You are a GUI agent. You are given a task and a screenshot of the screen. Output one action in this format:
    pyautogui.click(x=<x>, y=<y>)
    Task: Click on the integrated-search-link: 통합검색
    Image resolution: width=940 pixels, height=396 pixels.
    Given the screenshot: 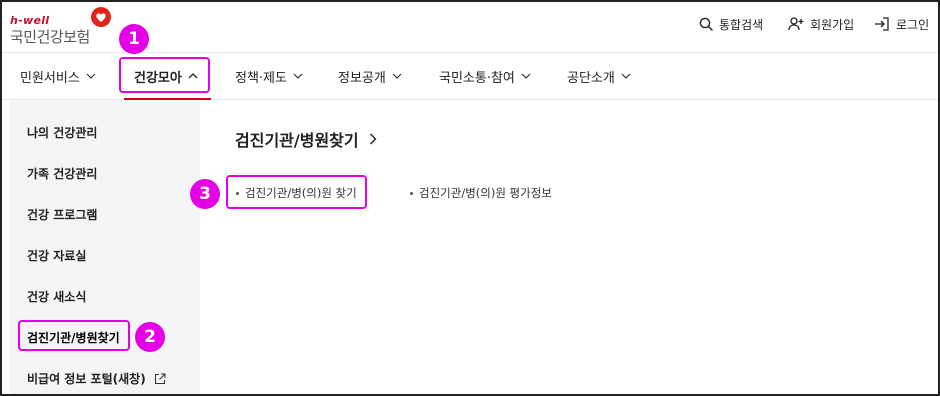 What is the action you would take?
    pyautogui.click(x=731, y=24)
    